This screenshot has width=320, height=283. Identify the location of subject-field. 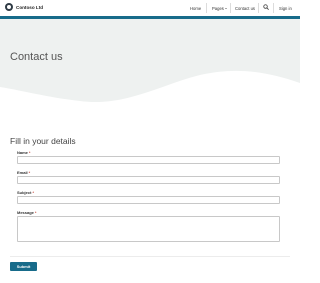
(148, 200).